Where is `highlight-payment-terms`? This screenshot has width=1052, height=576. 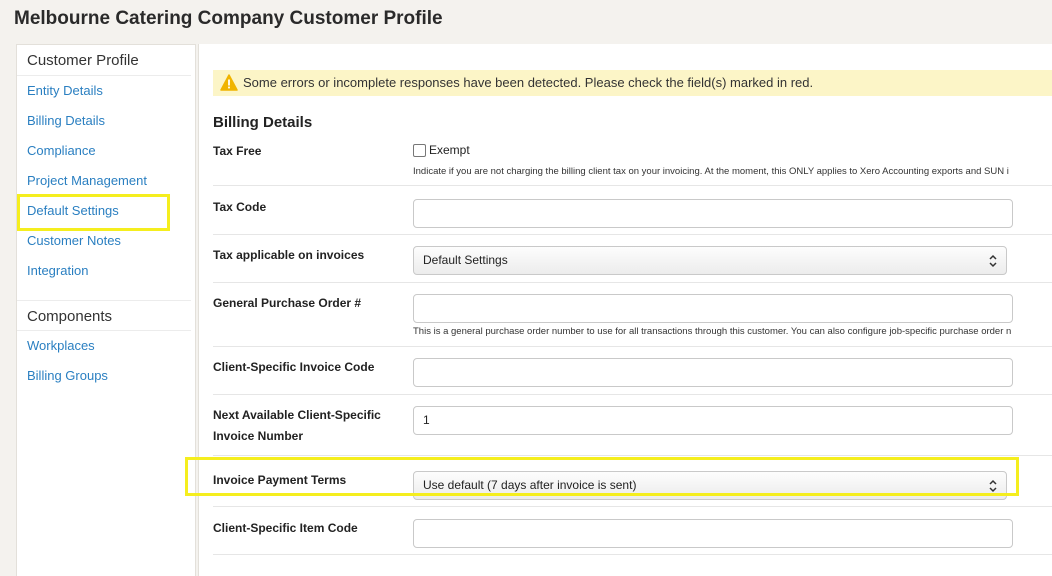 highlight-payment-terms is located at coordinates (602, 476).